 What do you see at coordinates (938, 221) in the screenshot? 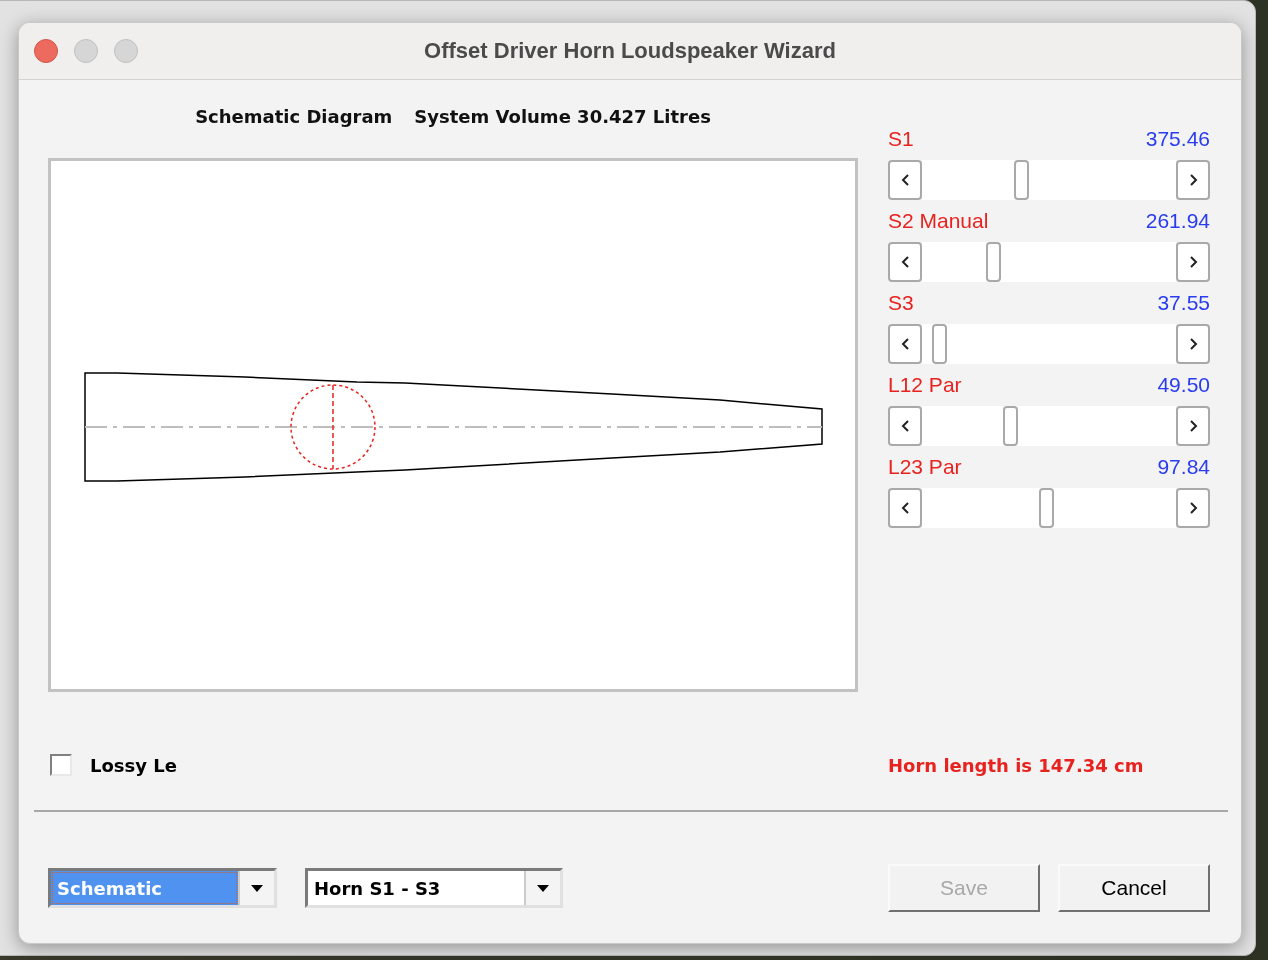
I see `parameter-label: S2 Manual` at bounding box center [938, 221].